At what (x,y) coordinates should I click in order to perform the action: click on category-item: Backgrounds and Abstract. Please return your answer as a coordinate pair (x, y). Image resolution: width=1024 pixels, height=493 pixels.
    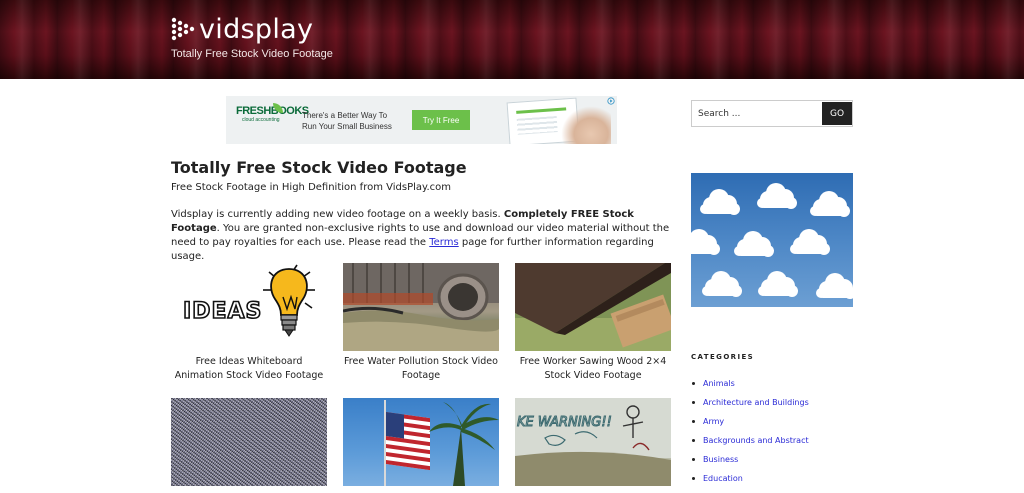
    Looking at the image, I should click on (750, 440).